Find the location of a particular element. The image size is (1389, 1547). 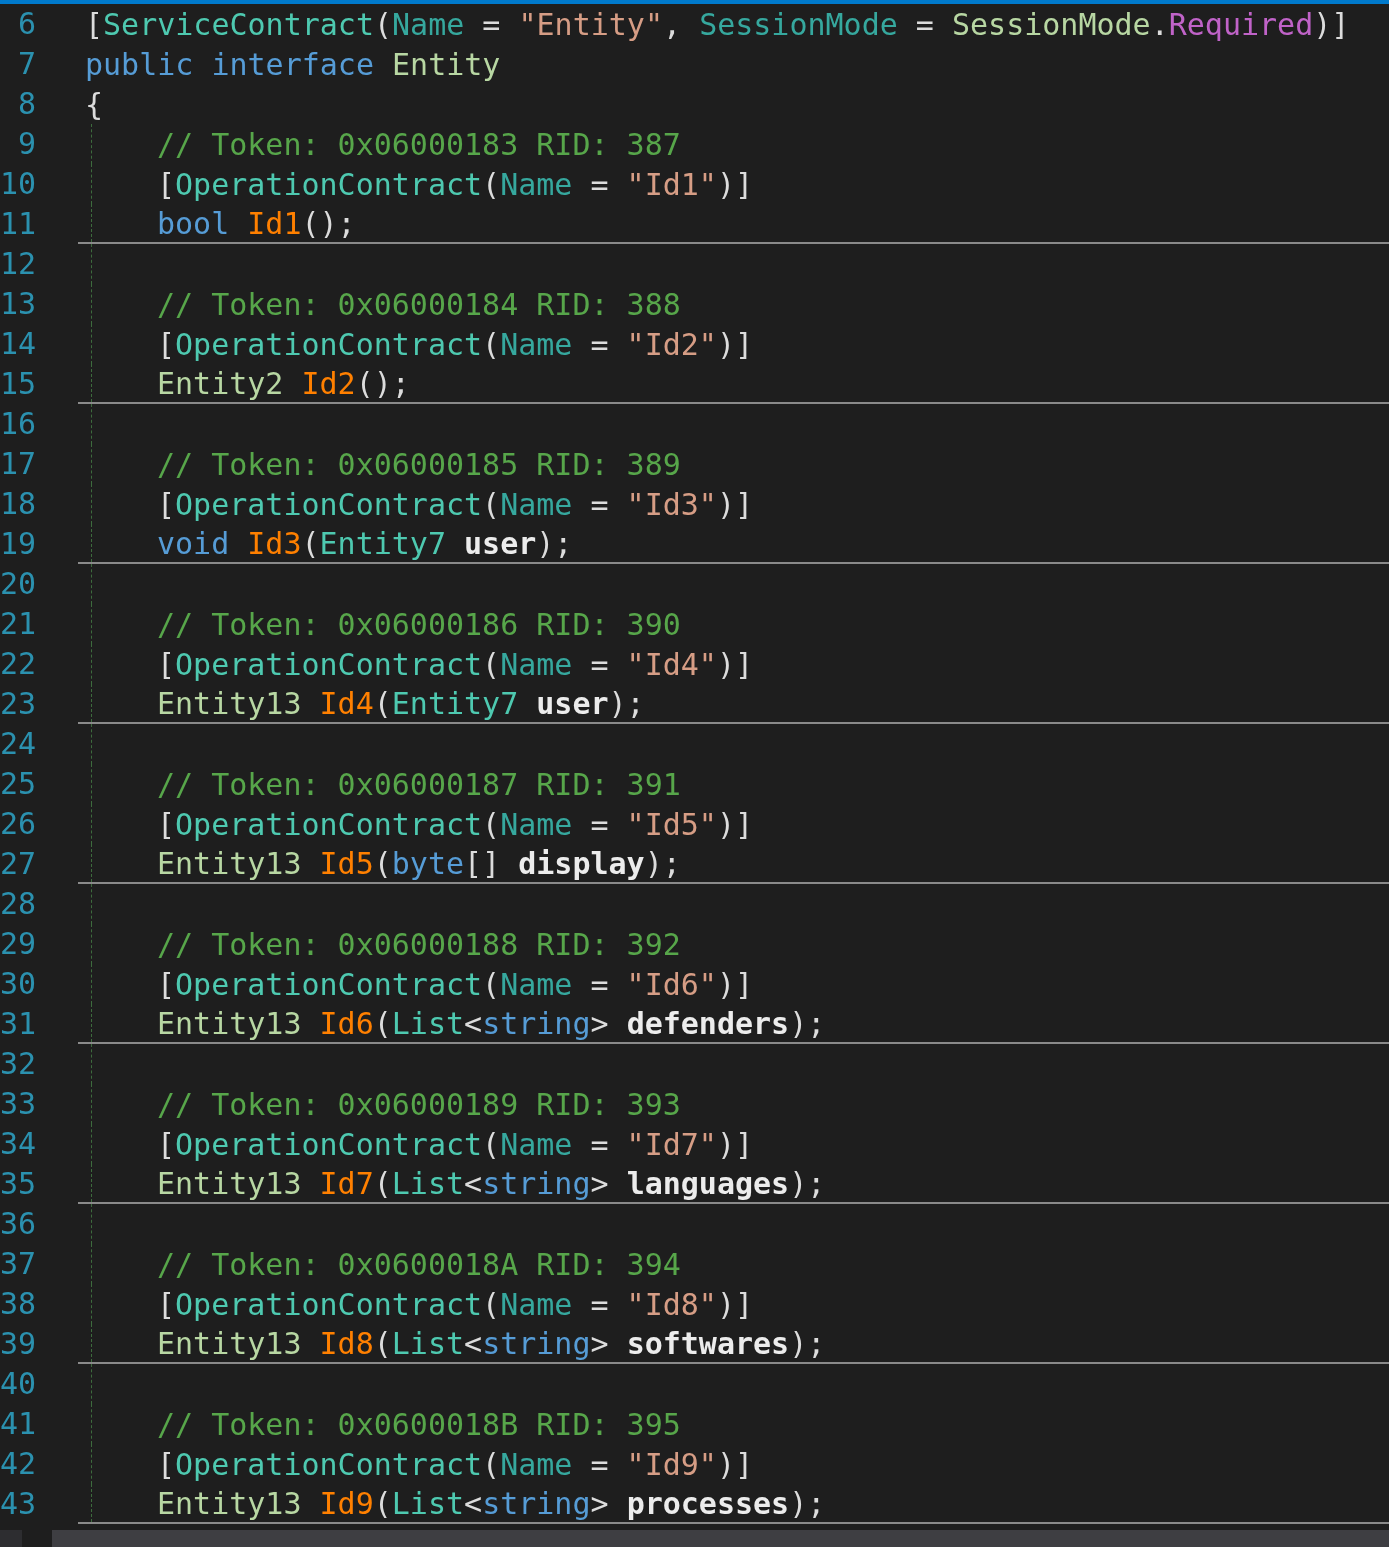

code-comment: // Token: 0x06000187 RID: 391 is located at coordinates (419, 784).